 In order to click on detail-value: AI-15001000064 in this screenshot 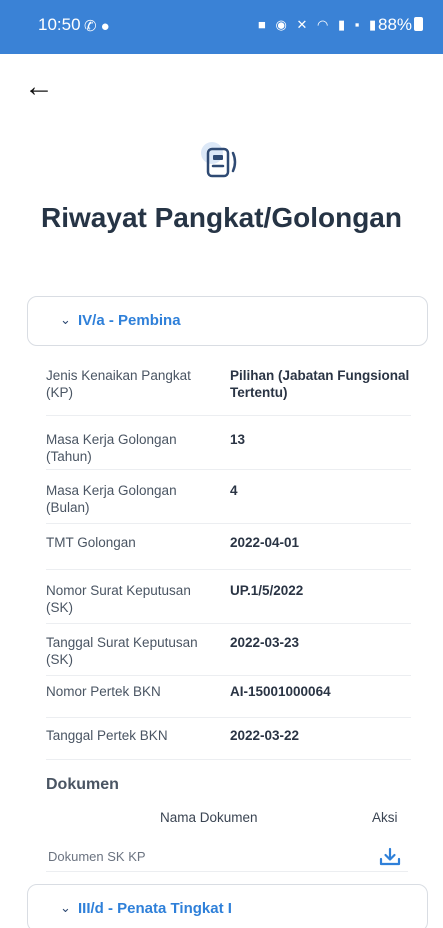, I will do `click(280, 691)`.